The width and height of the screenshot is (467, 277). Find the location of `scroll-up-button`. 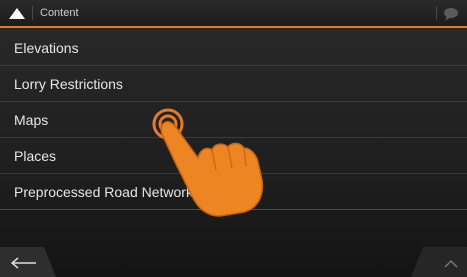

scroll-up-button is located at coordinates (437, 262).